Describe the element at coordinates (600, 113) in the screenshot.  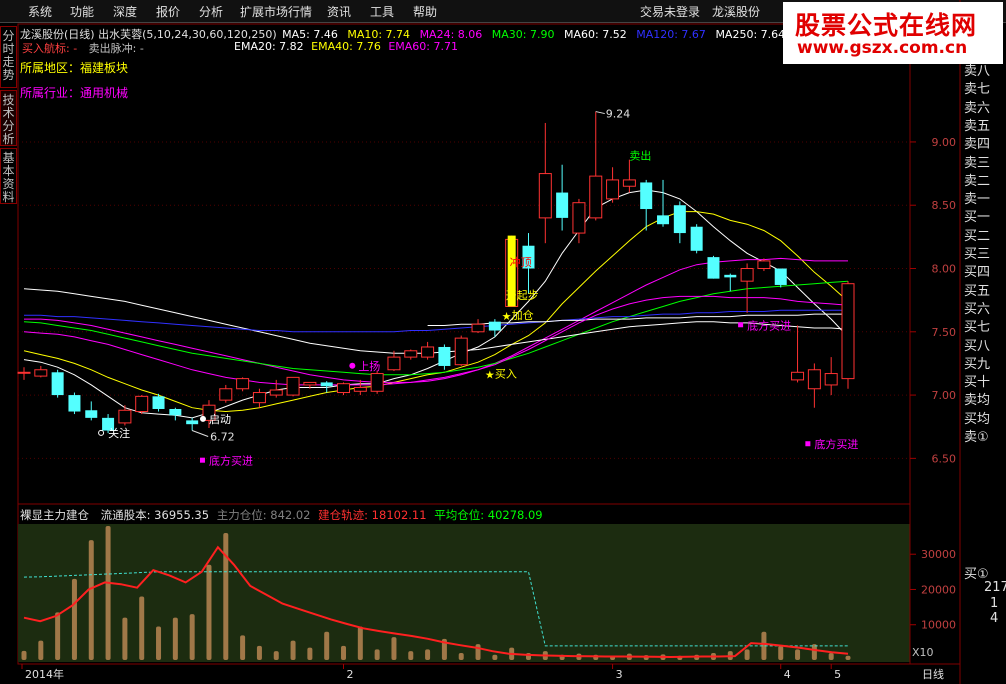
I see `high-price-pointer` at that location.